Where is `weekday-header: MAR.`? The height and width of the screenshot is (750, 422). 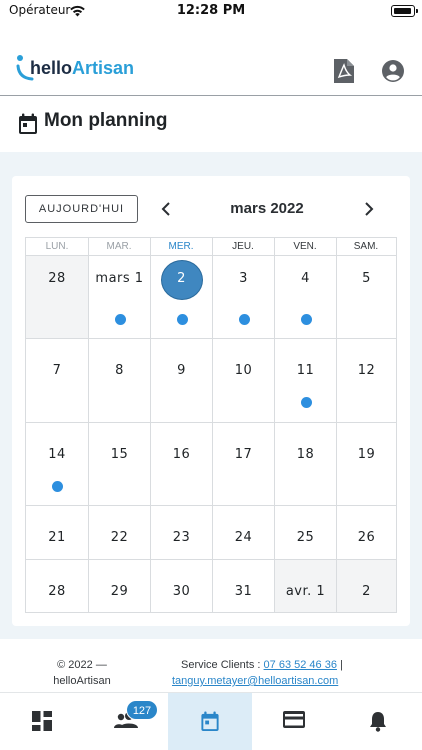 weekday-header: MAR. is located at coordinates (119, 246).